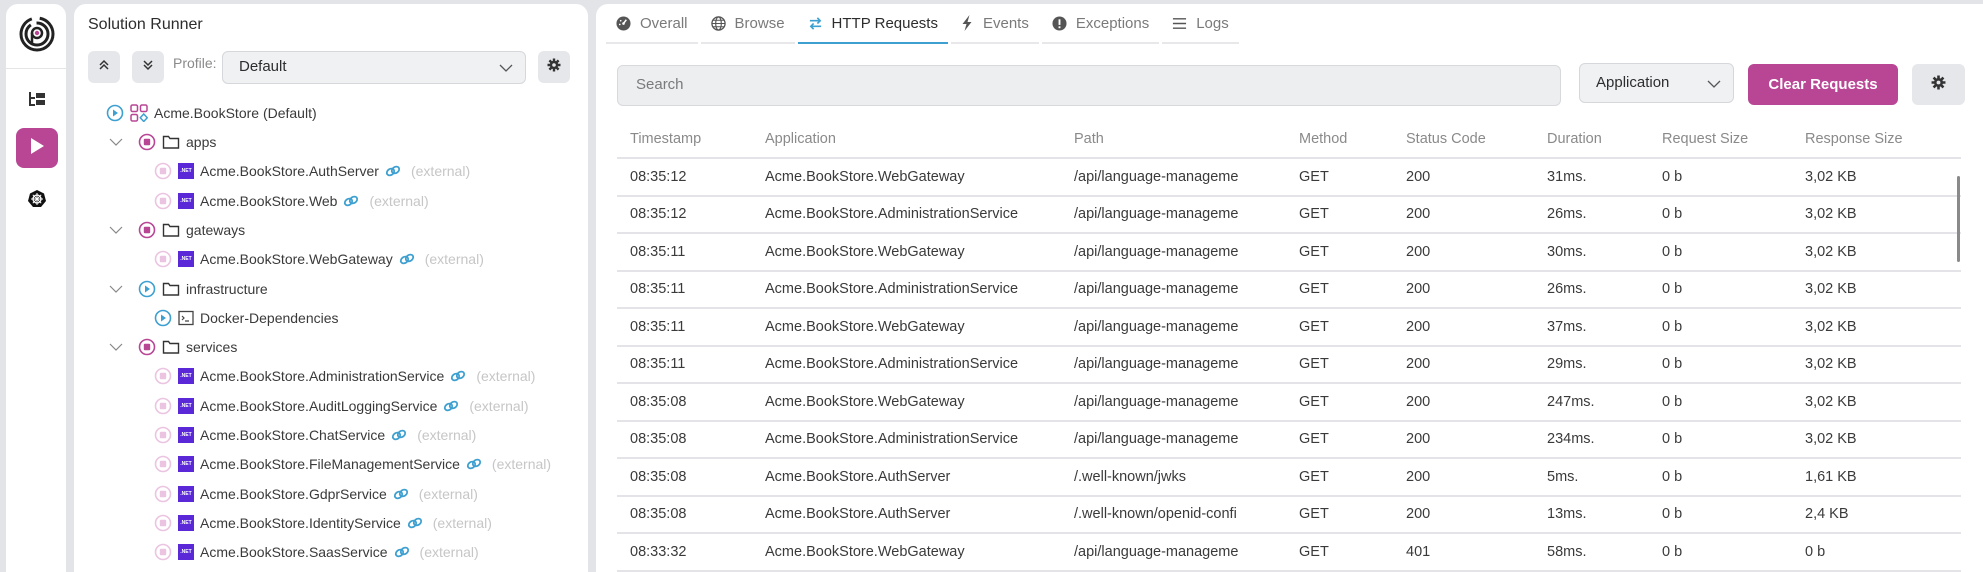 This screenshot has width=1983, height=572. I want to click on tree-folder-apps: apps, so click(162, 142).